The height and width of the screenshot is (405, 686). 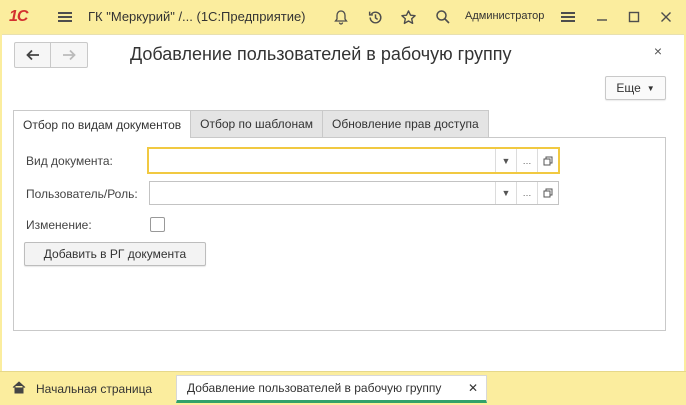 What do you see at coordinates (634, 17) in the screenshot?
I see `maximize-icon` at bounding box center [634, 17].